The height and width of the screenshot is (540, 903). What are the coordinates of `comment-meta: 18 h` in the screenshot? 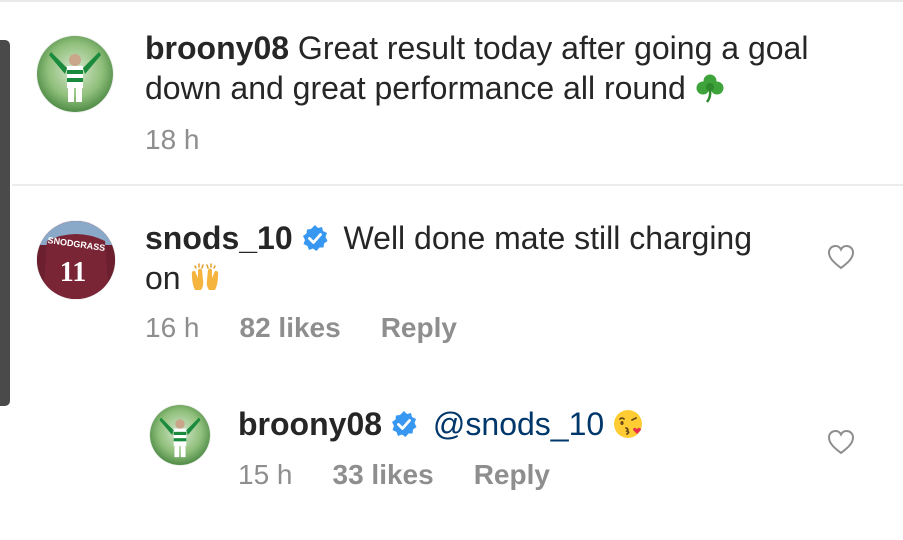 It's located at (172, 140).